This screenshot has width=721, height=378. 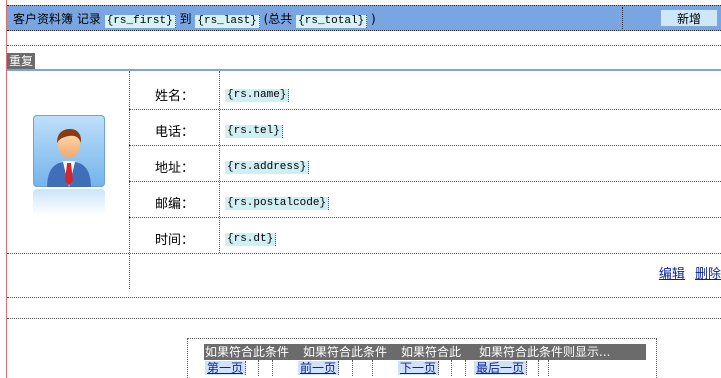 What do you see at coordinates (373, 19) in the screenshot?
I see `total-suffix: )` at bounding box center [373, 19].